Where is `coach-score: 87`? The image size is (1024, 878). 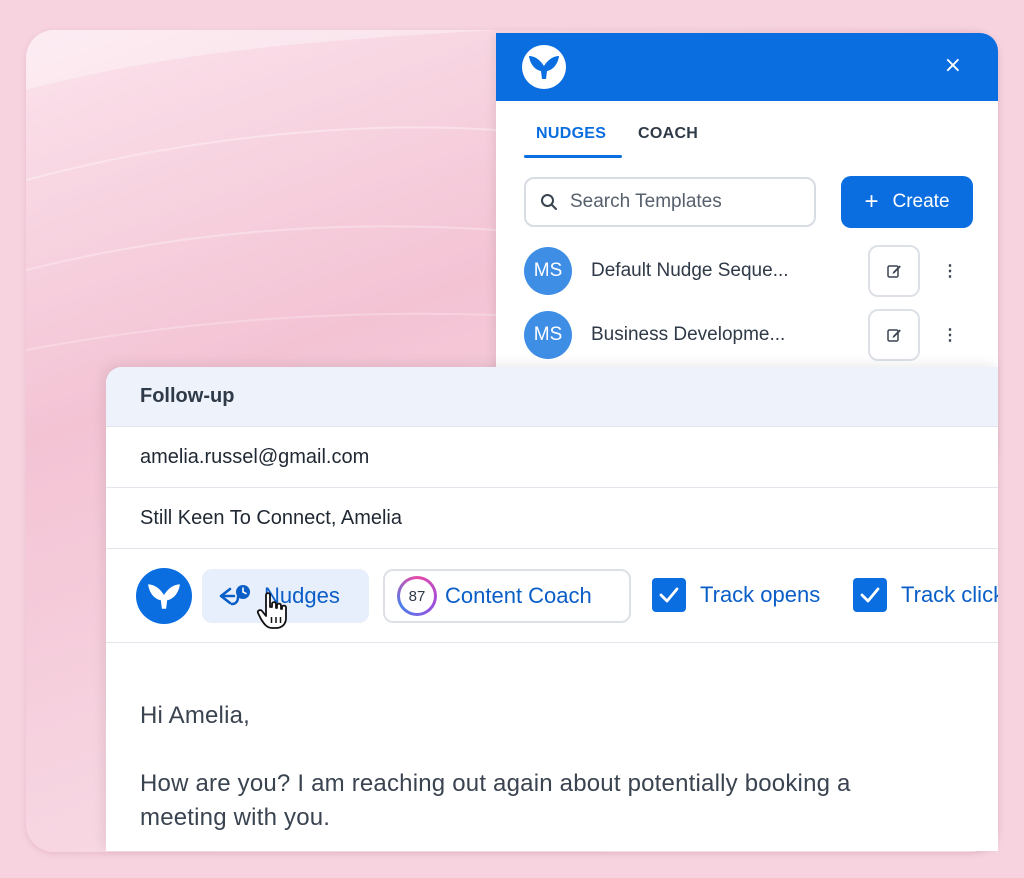 coach-score: 87 is located at coordinates (417, 596).